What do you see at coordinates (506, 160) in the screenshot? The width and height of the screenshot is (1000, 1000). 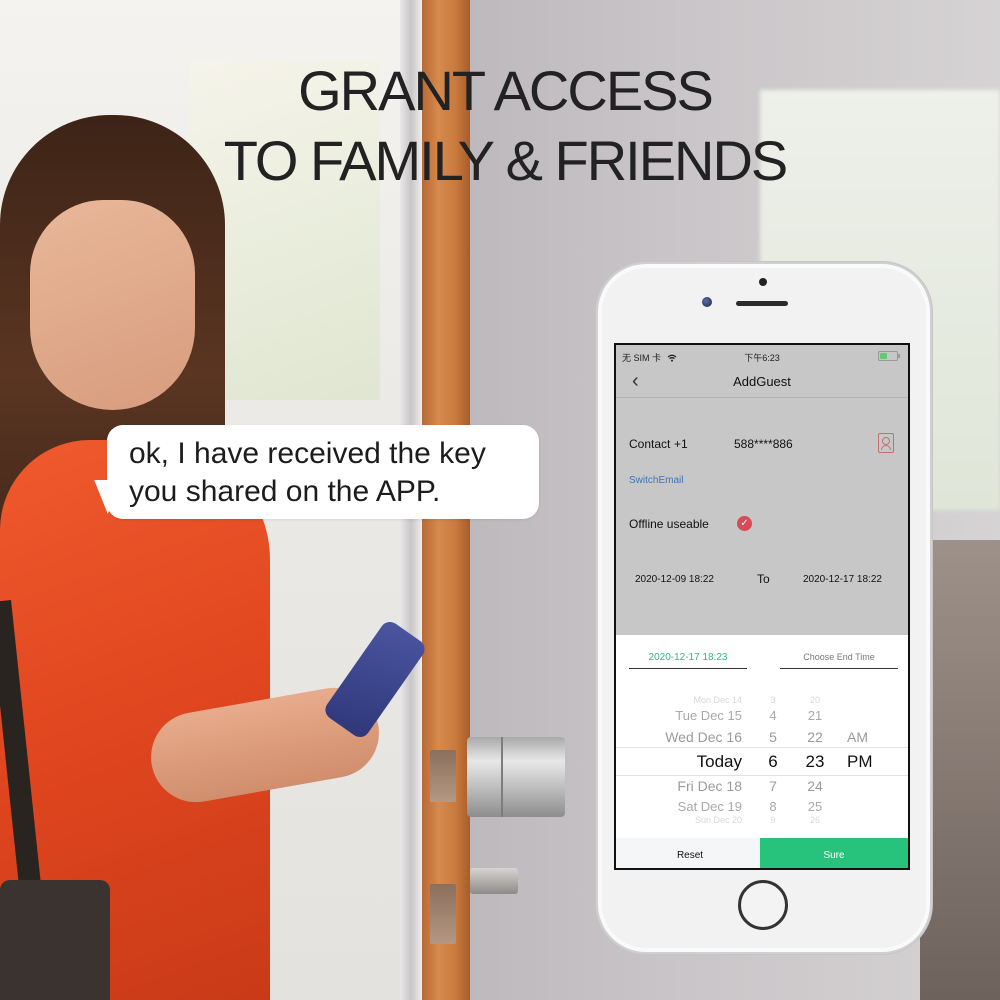 I see `headline-line-2: TO FAMILY & FRIENDS` at bounding box center [506, 160].